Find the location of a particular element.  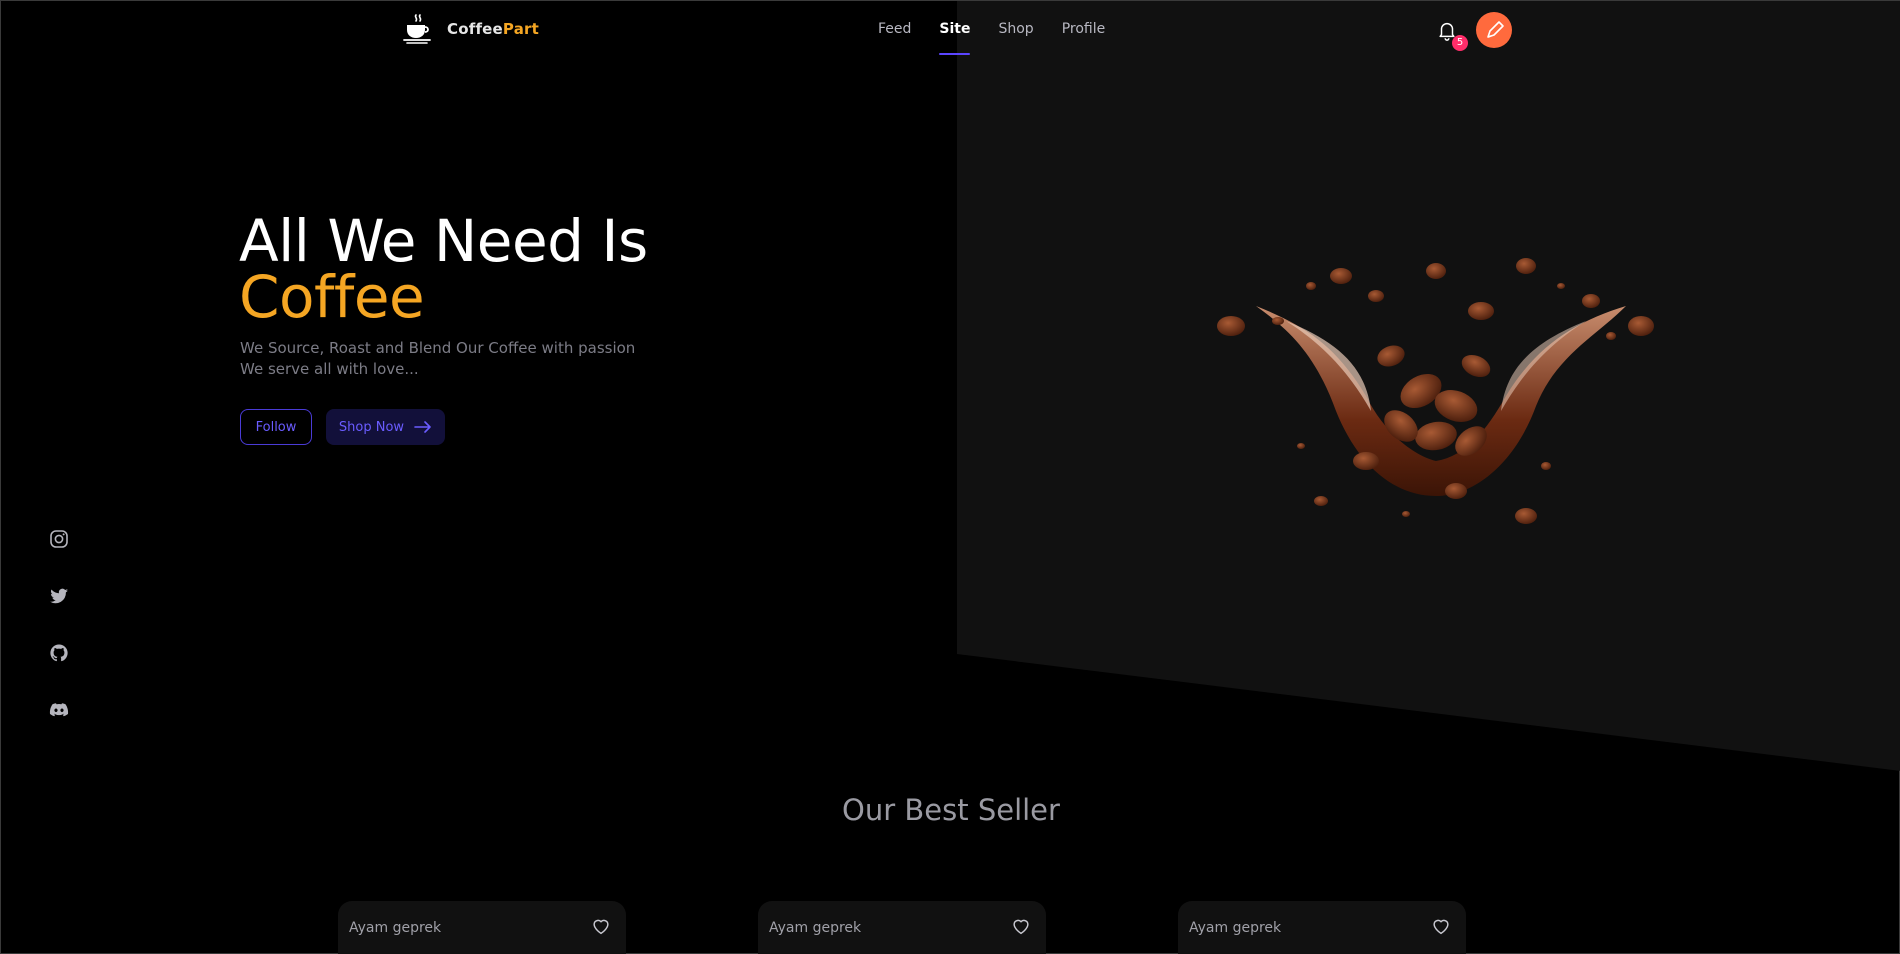

github-icon is located at coordinates (59, 653).